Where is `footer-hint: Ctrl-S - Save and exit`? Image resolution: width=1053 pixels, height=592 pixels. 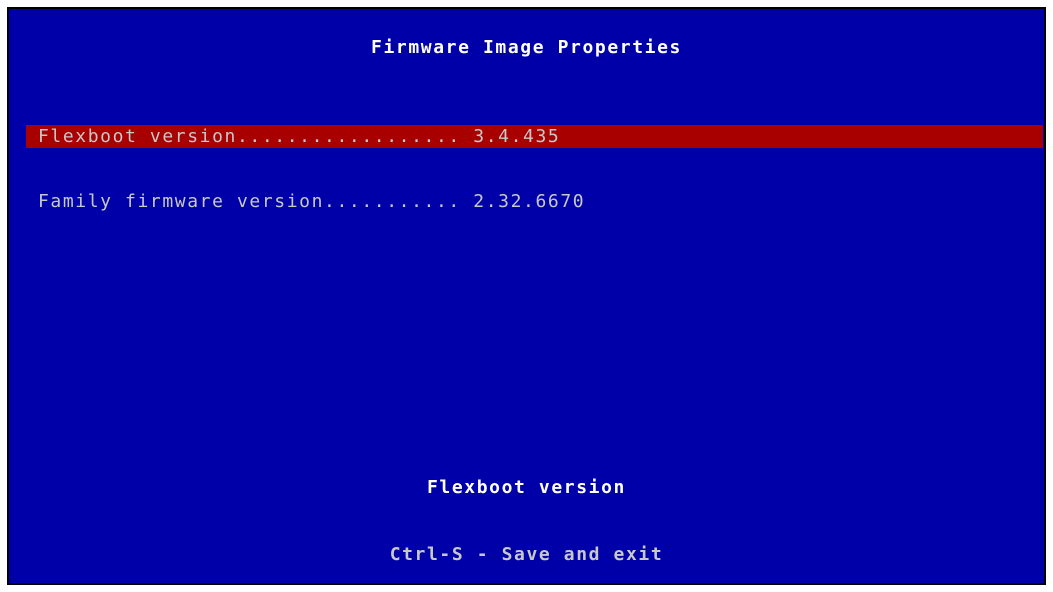 footer-hint: Ctrl-S - Save and exit is located at coordinates (526, 554).